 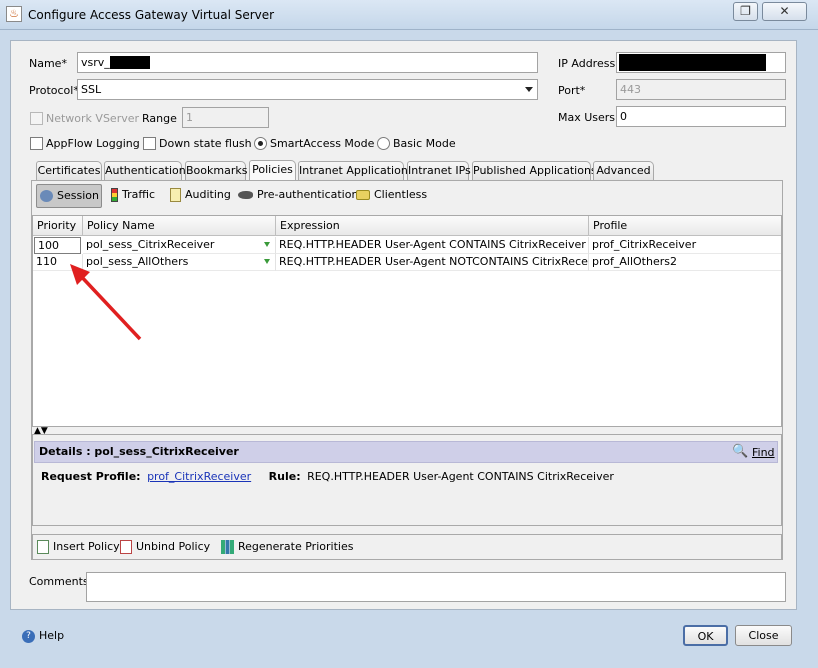 I want to click on help-label: Help, so click(x=52, y=635).